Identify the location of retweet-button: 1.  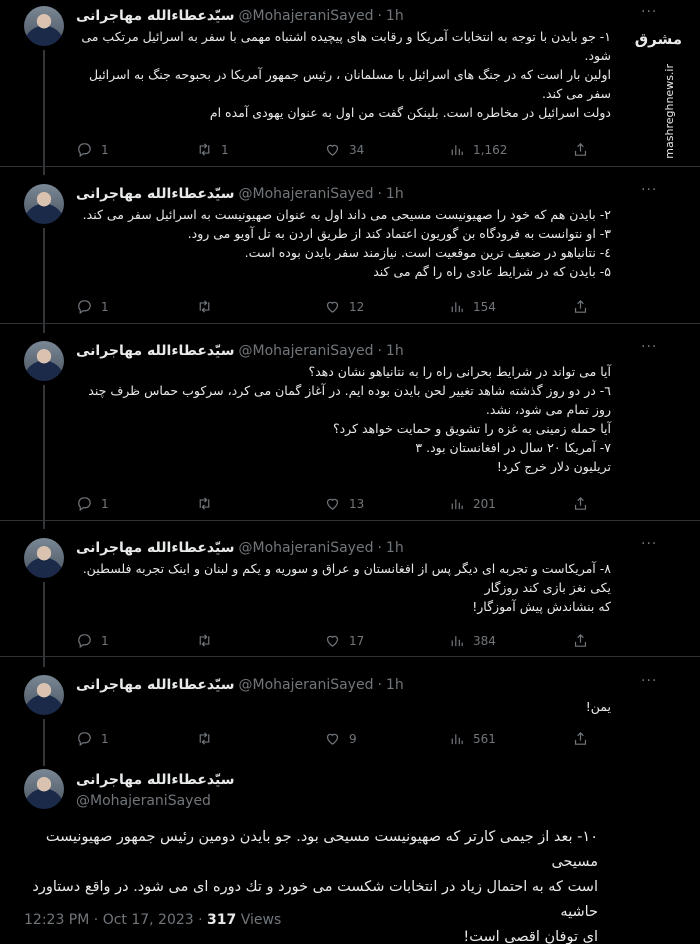
(212, 149).